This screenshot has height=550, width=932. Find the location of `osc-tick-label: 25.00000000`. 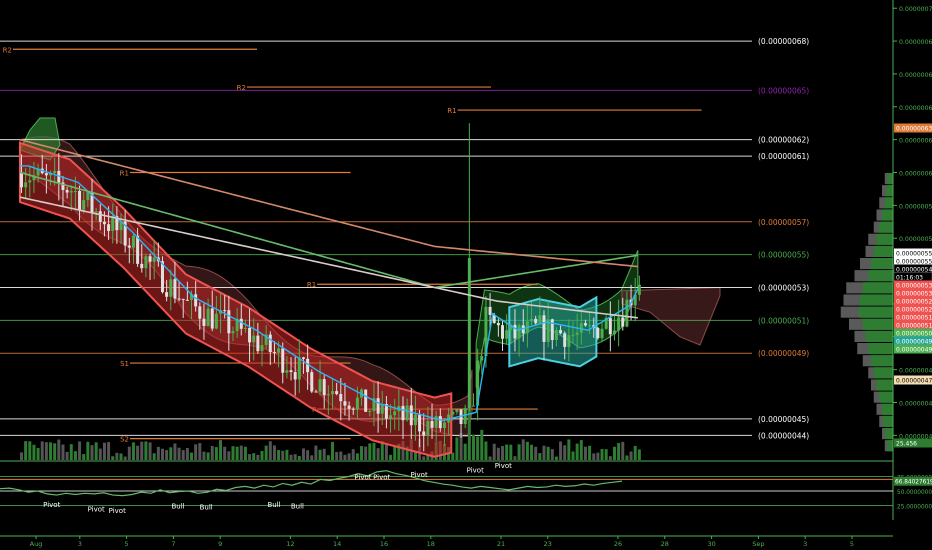

osc-tick-label: 25.00000000 is located at coordinates (914, 508).